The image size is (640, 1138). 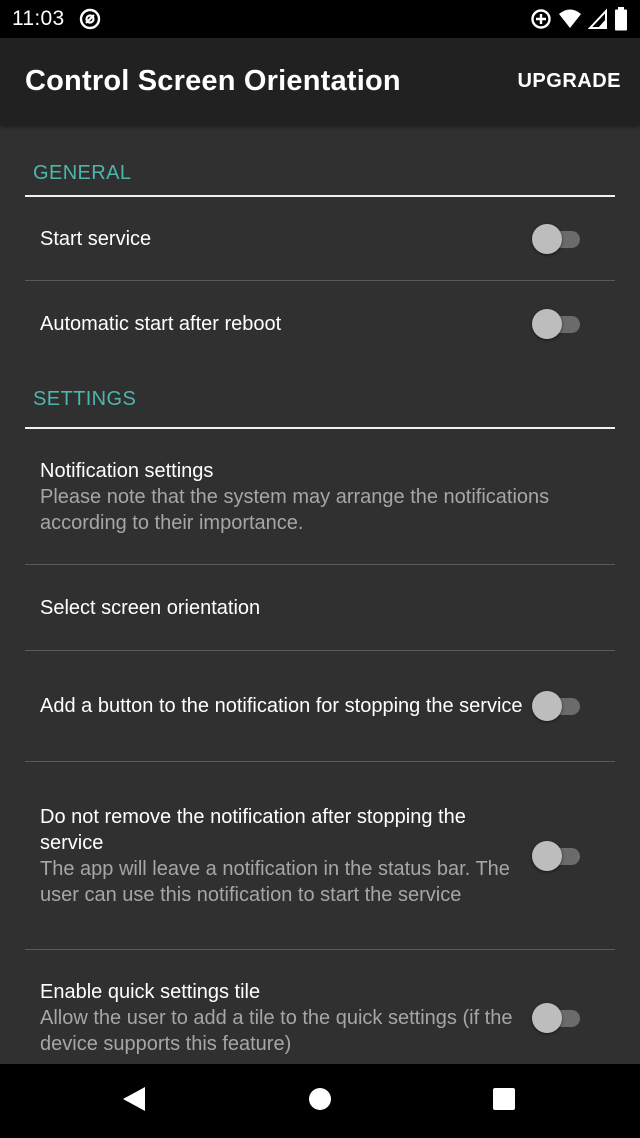 What do you see at coordinates (85, 399) in the screenshot?
I see `section-header-settings-label: SETTINGS` at bounding box center [85, 399].